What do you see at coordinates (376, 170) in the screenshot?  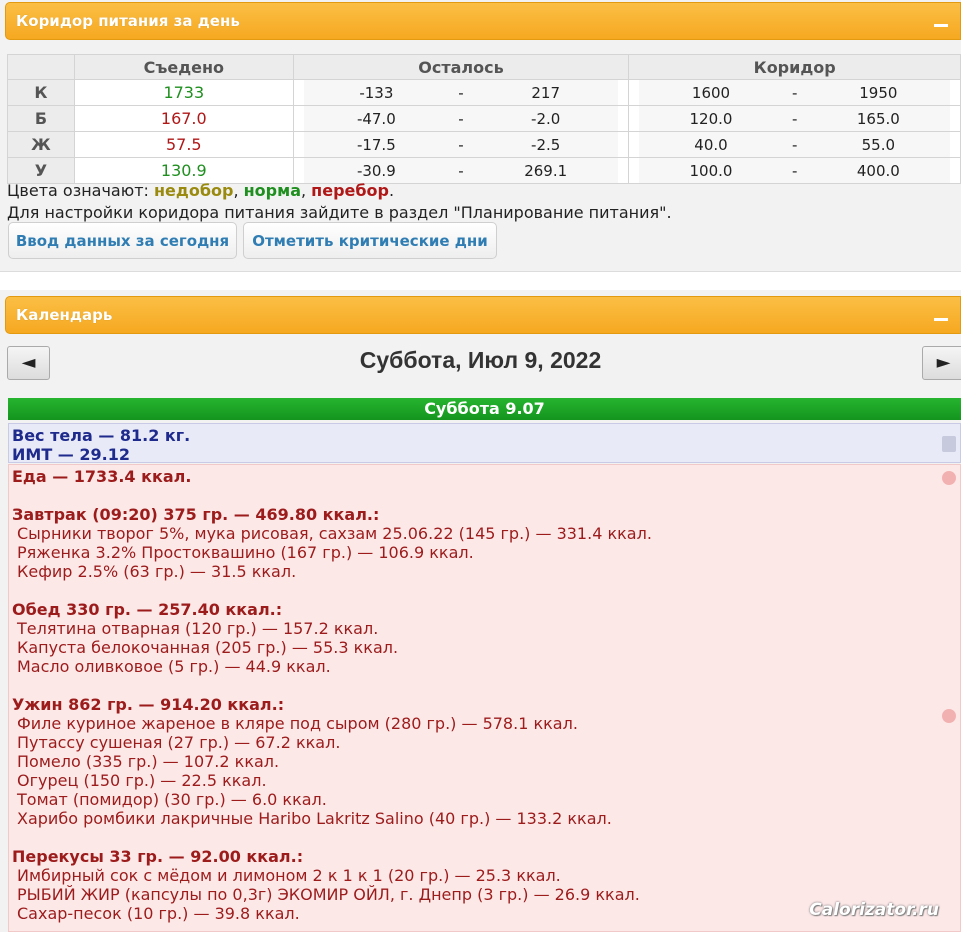 I see `remaining-min: -30.9` at bounding box center [376, 170].